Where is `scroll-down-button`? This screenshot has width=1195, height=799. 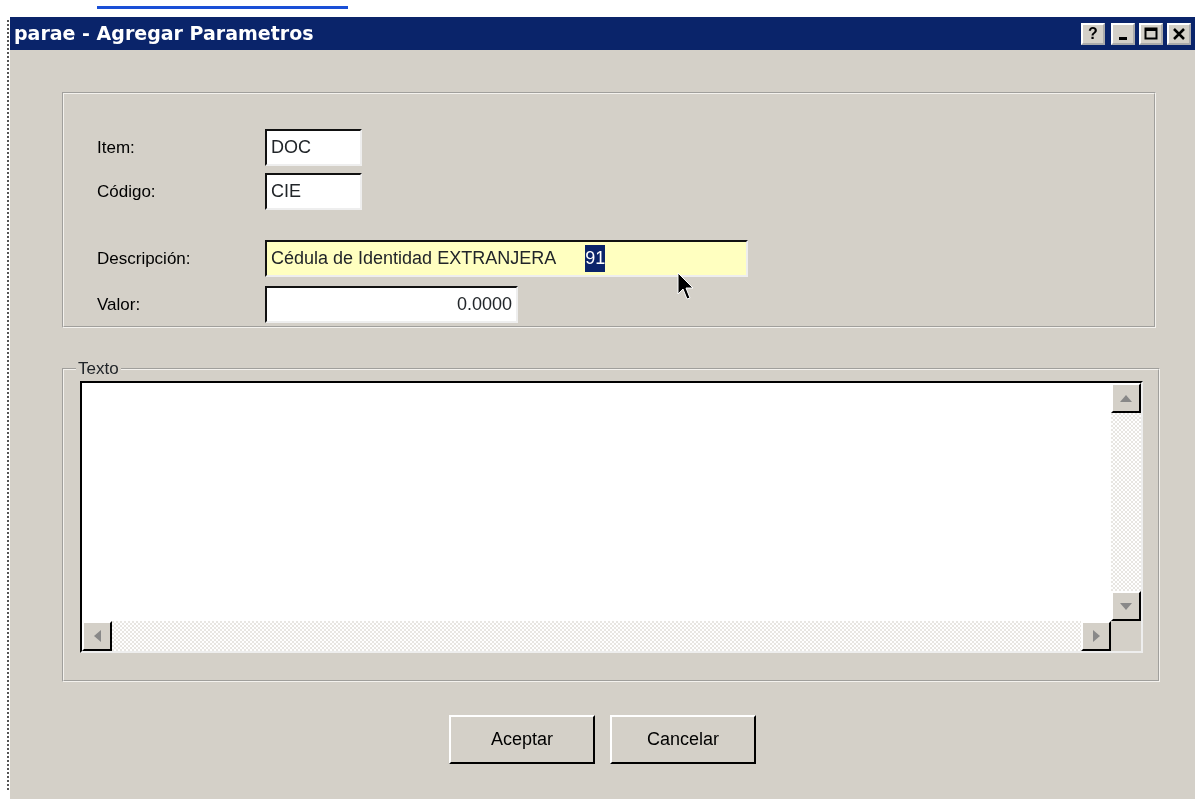
scroll-down-button is located at coordinates (1126, 606).